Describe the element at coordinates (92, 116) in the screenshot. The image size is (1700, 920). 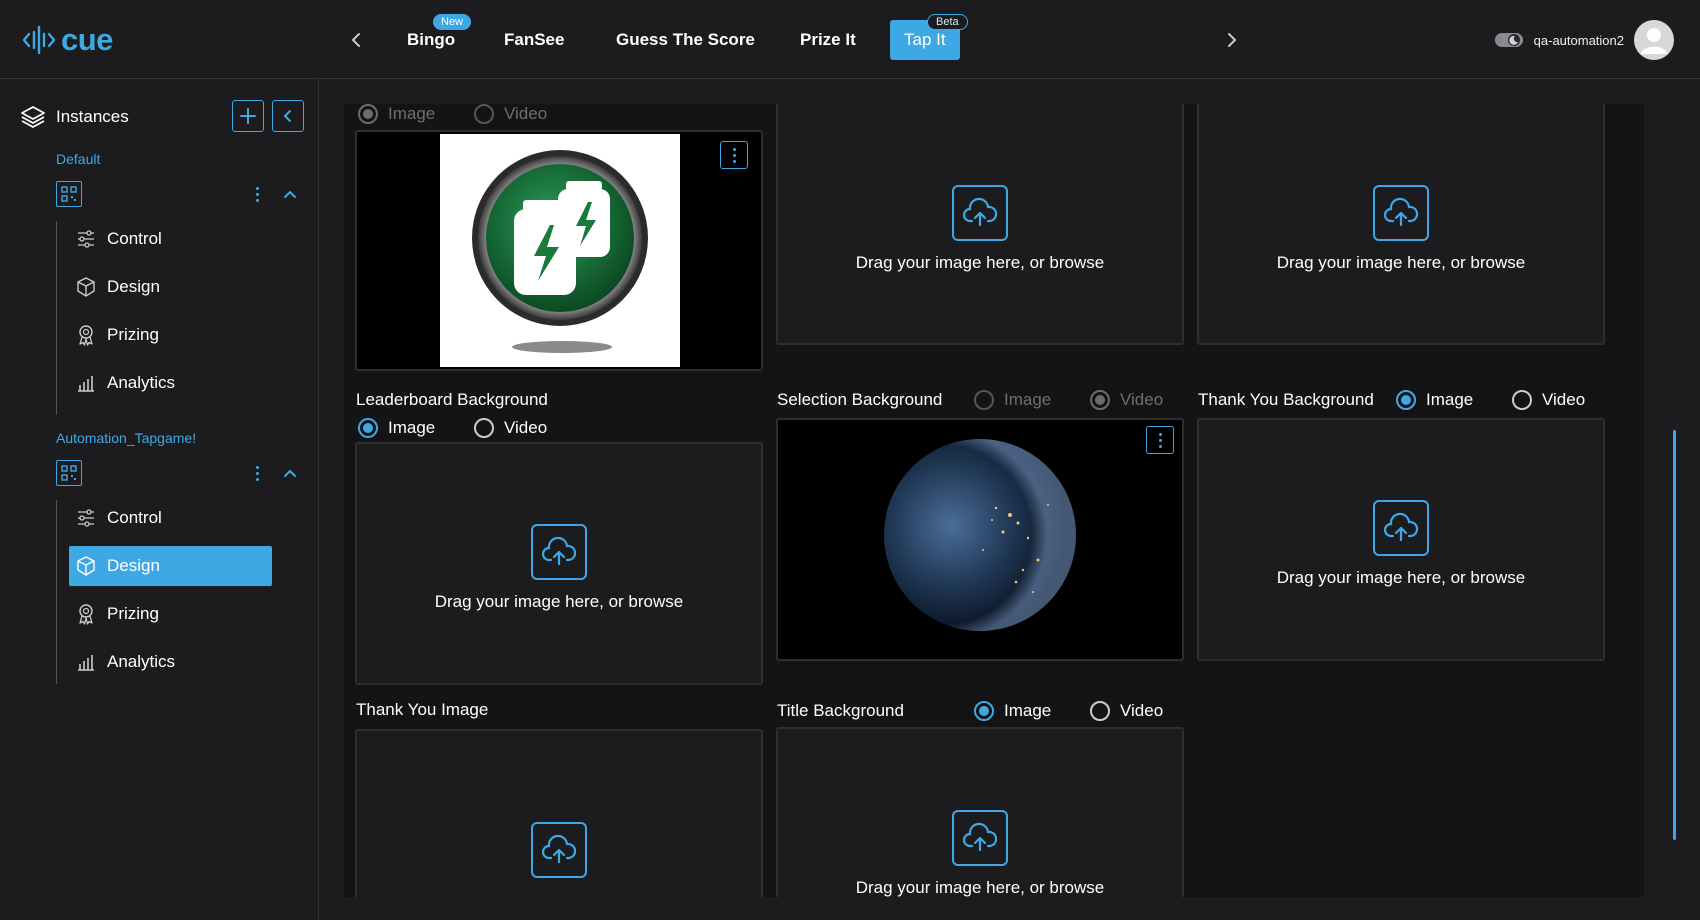
I see `instances-title: Instances` at that location.